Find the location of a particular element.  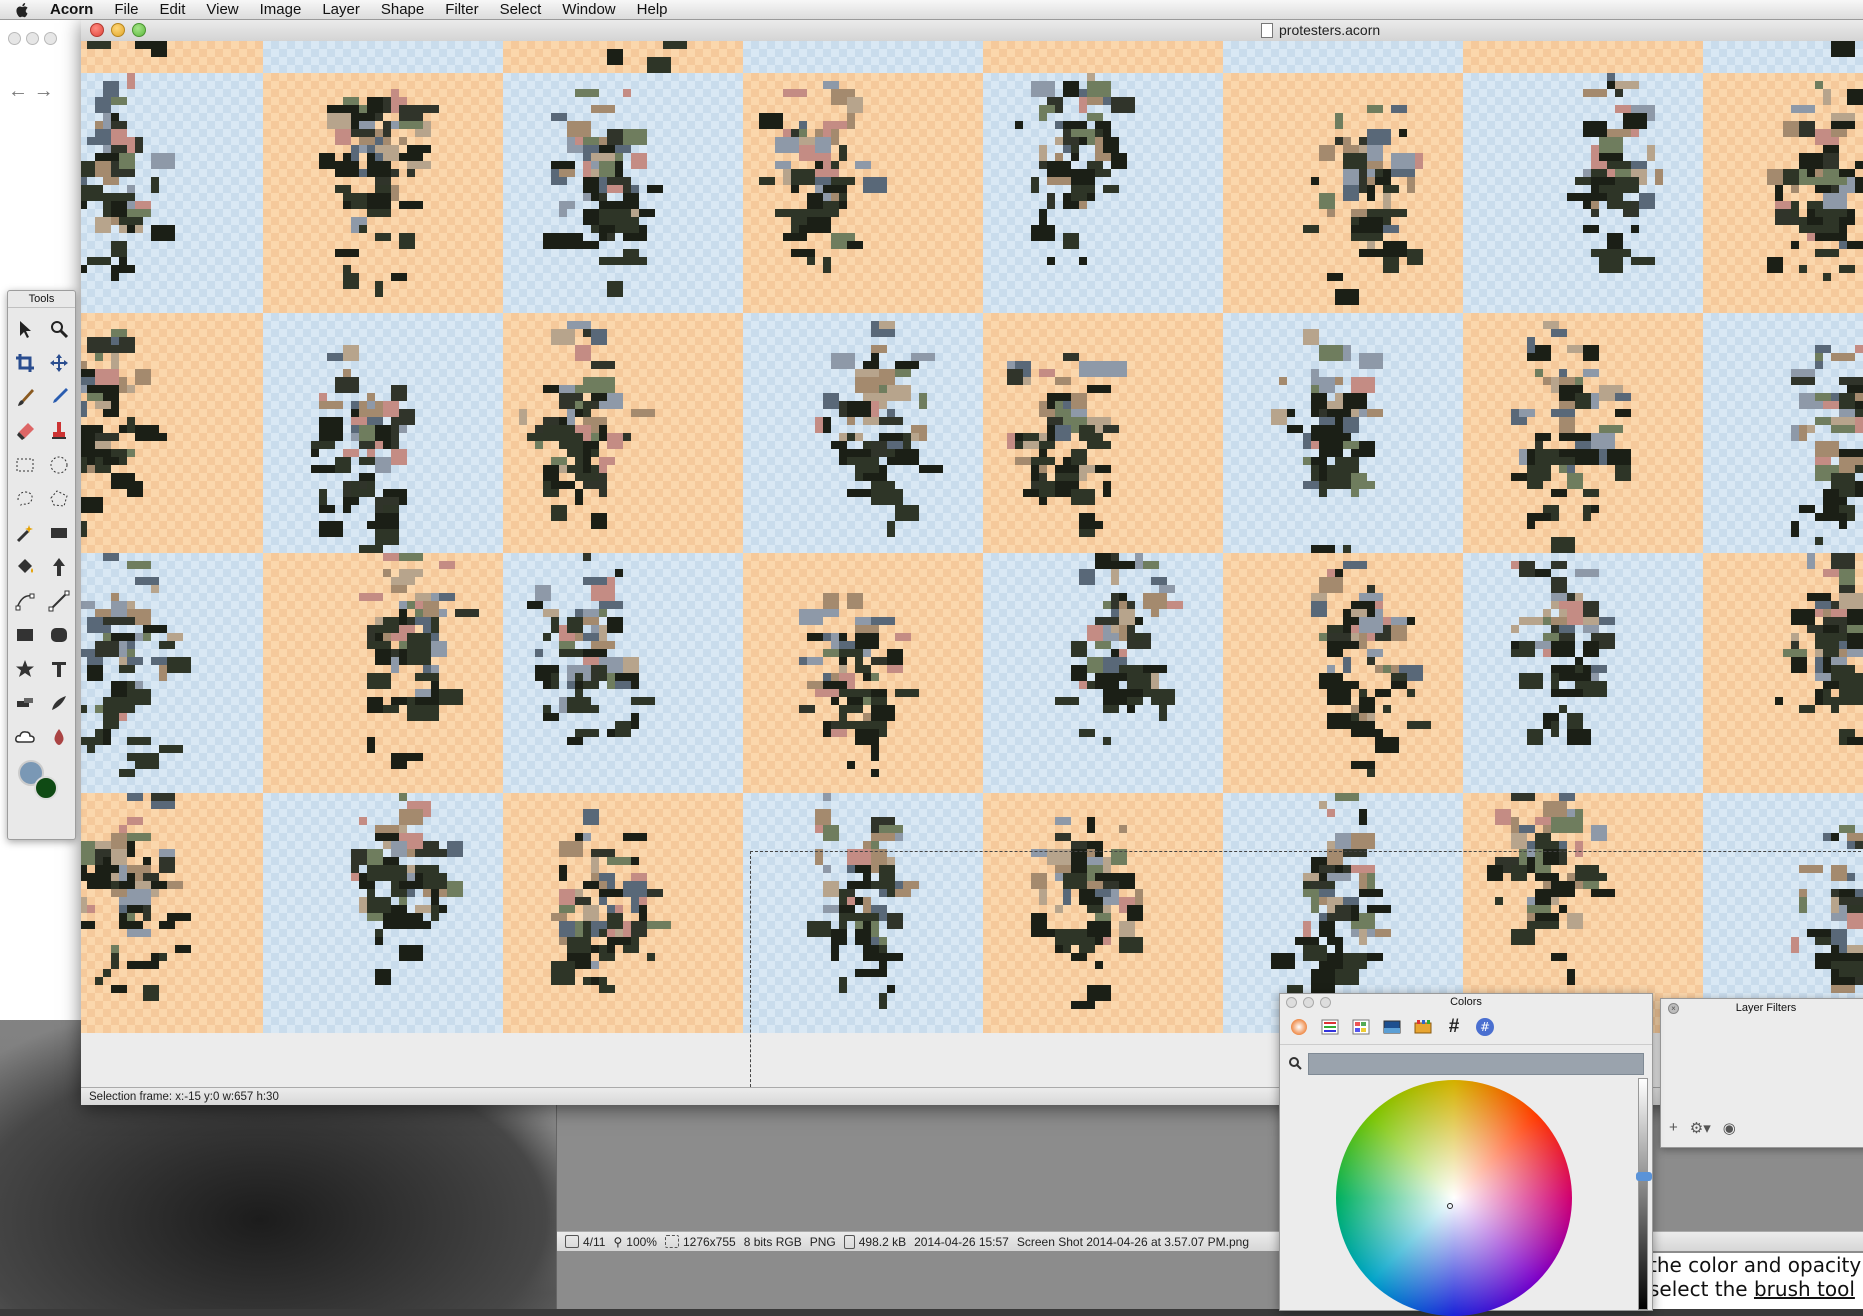

select-arrow-icon is located at coordinates (25, 329).